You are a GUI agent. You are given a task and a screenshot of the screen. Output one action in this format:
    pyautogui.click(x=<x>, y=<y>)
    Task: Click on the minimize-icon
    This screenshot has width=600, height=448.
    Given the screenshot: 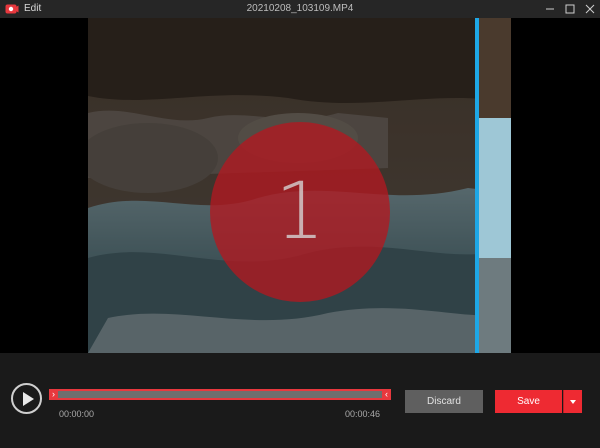 What is the action you would take?
    pyautogui.click(x=550, y=9)
    